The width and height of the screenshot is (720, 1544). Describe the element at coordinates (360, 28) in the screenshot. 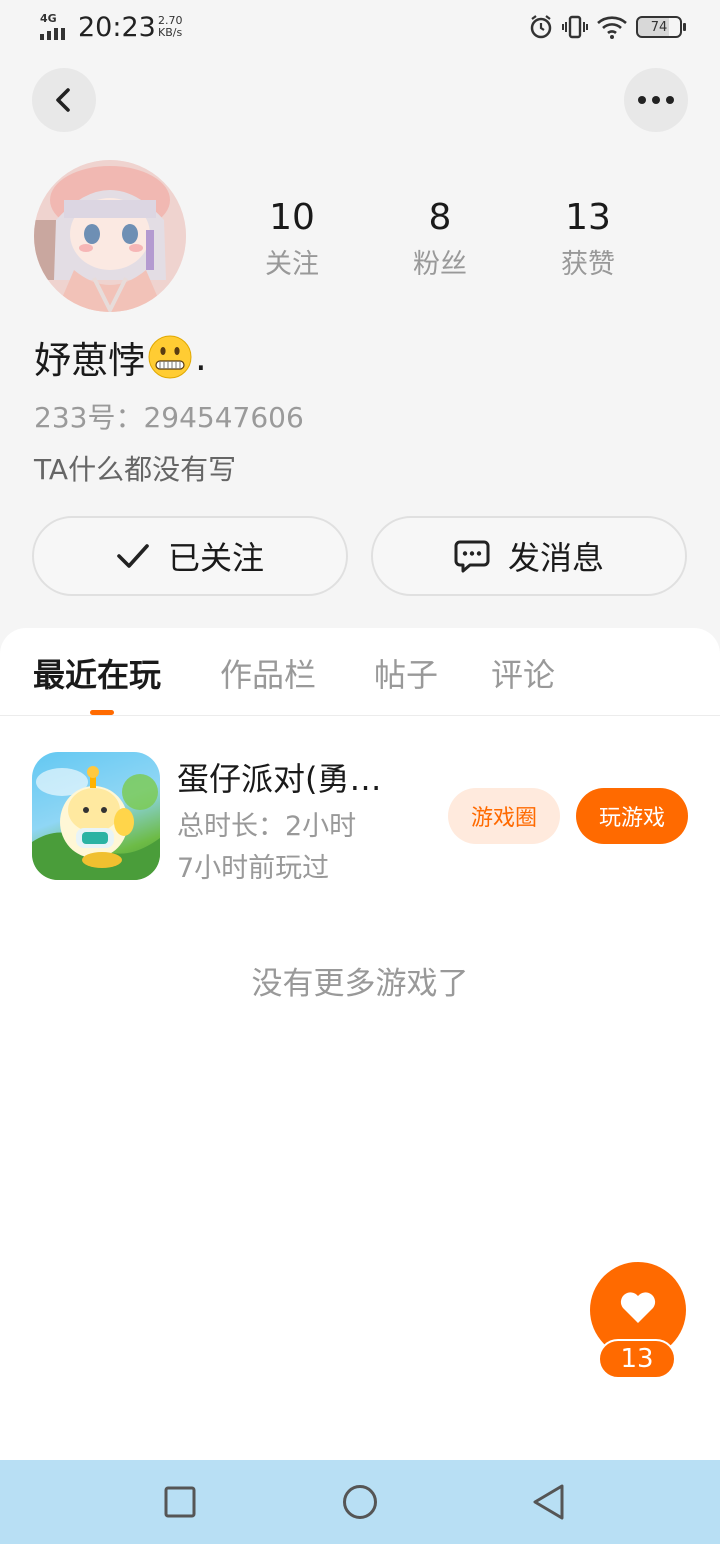

I see `status-bar: 4G 20:23 2.70 KB/s 74` at that location.